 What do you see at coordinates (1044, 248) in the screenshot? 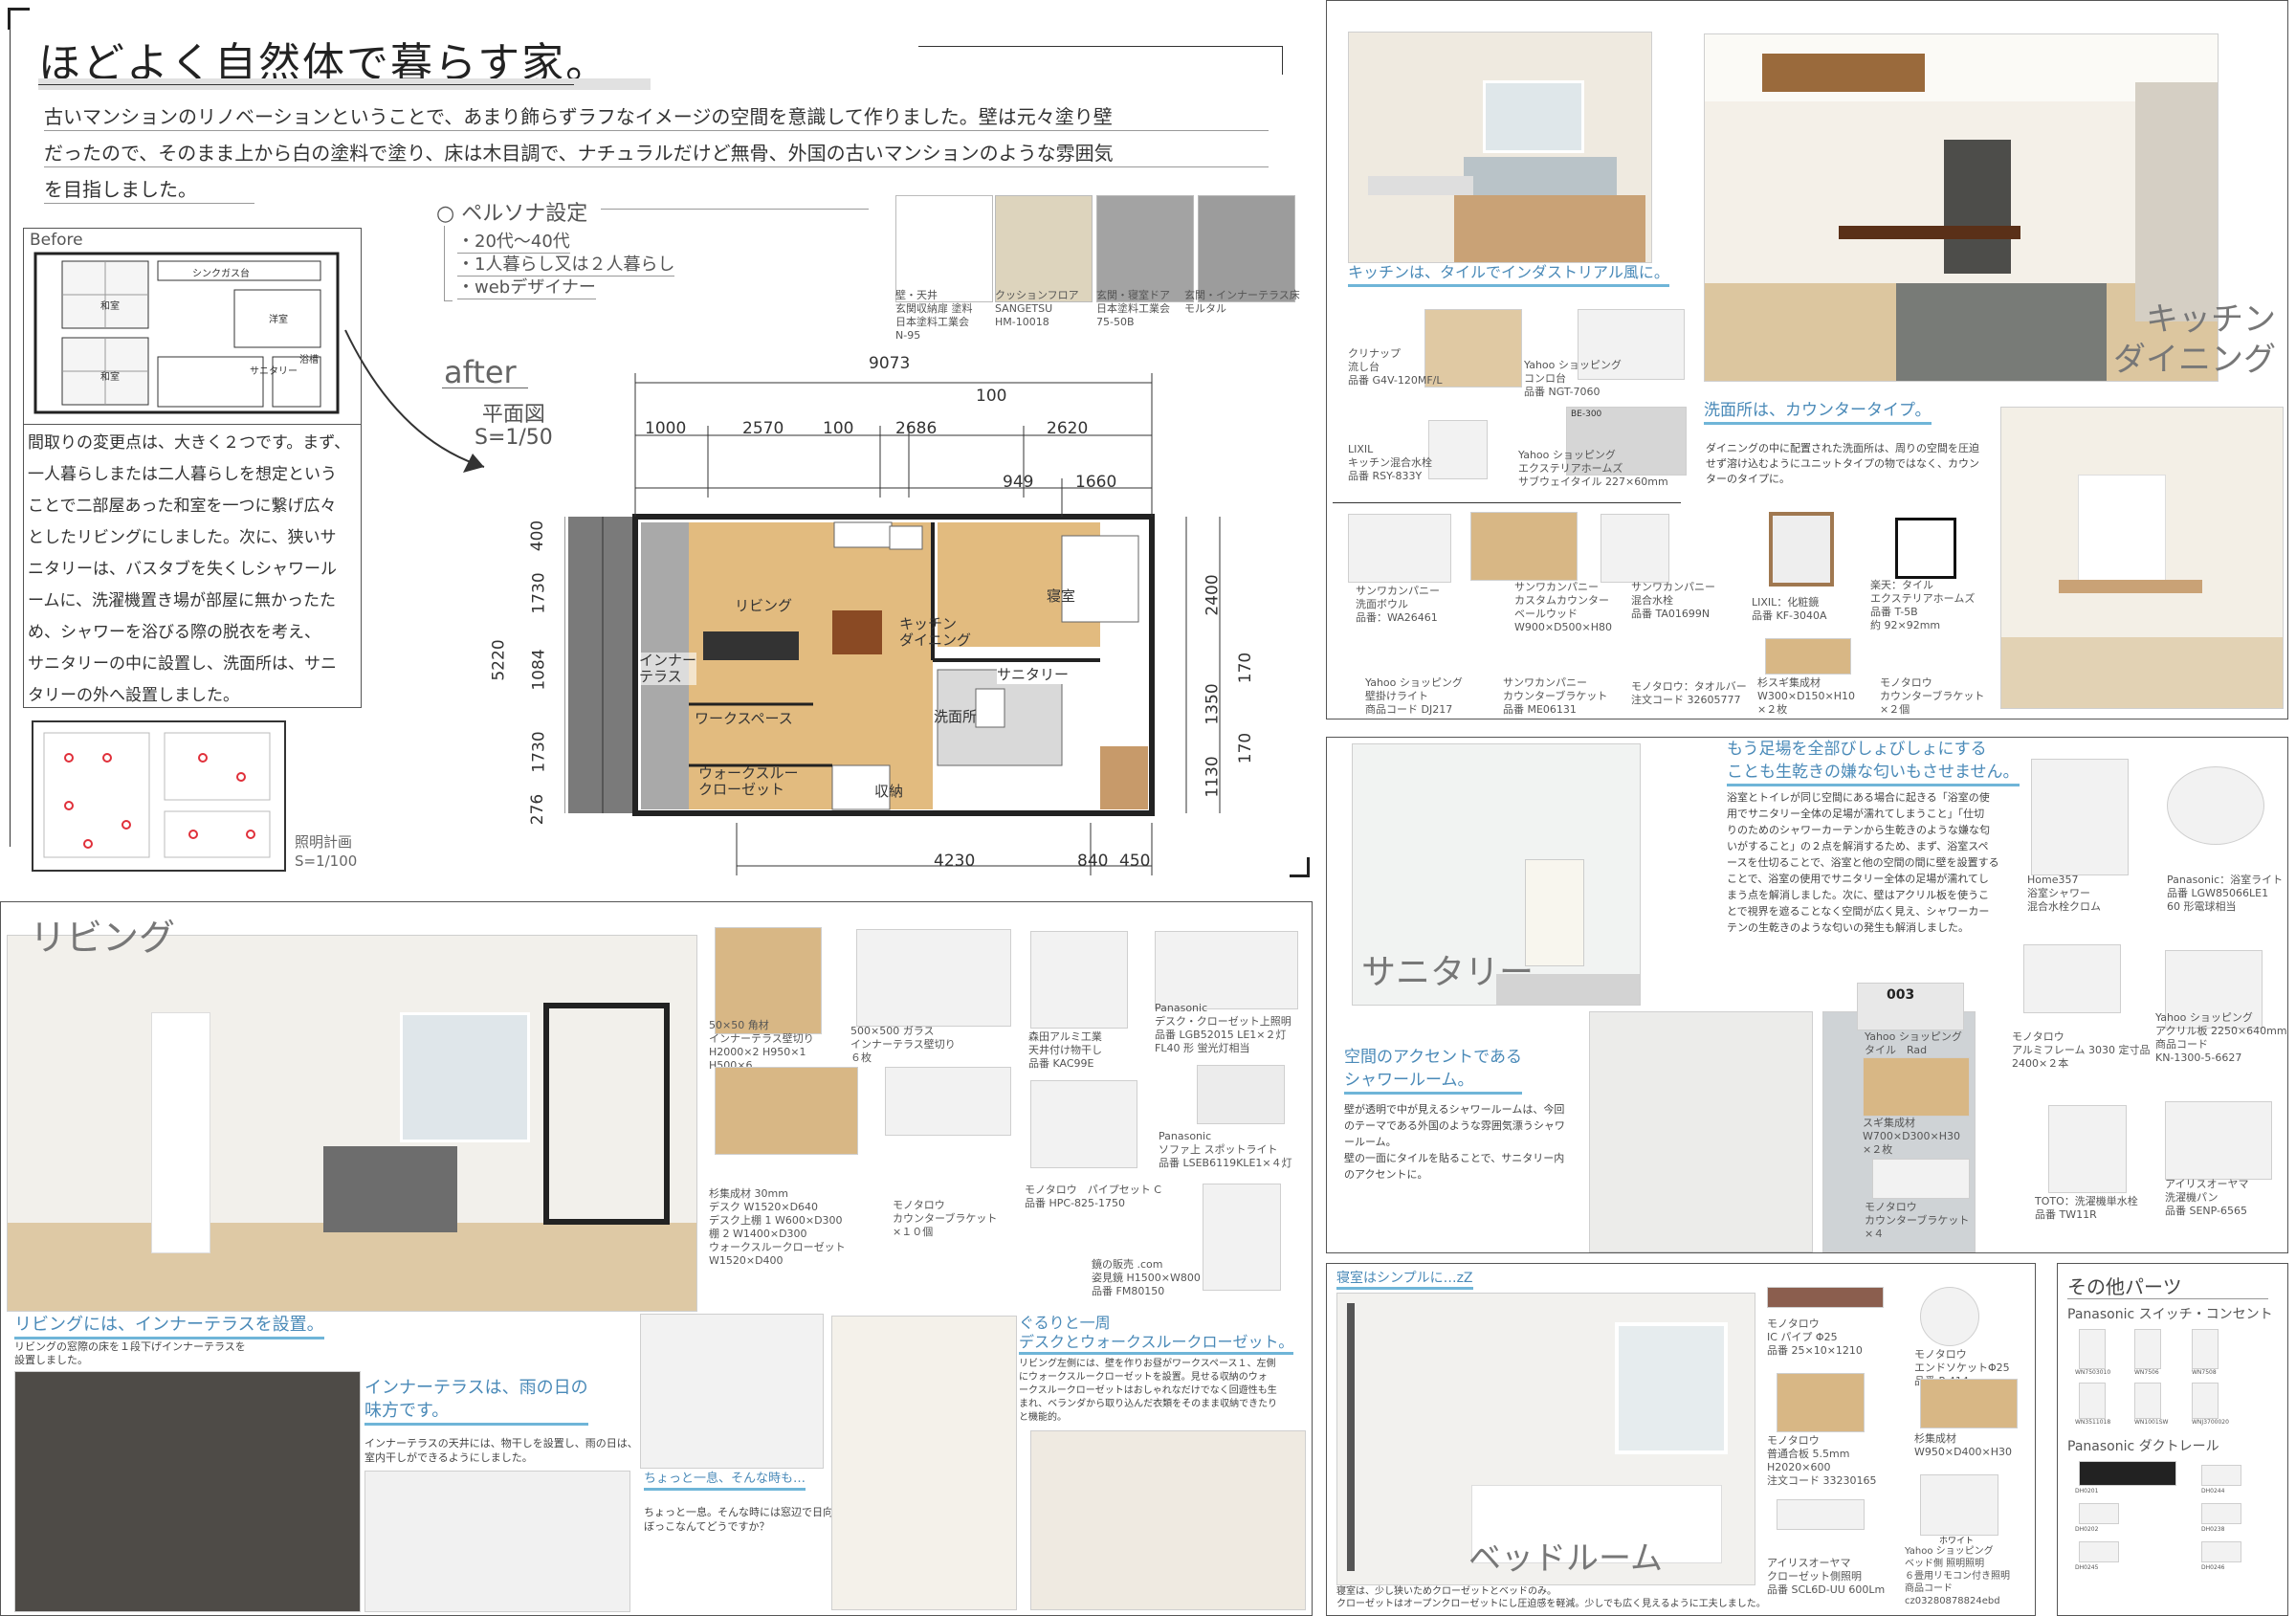
I see `swatch-floor` at bounding box center [1044, 248].